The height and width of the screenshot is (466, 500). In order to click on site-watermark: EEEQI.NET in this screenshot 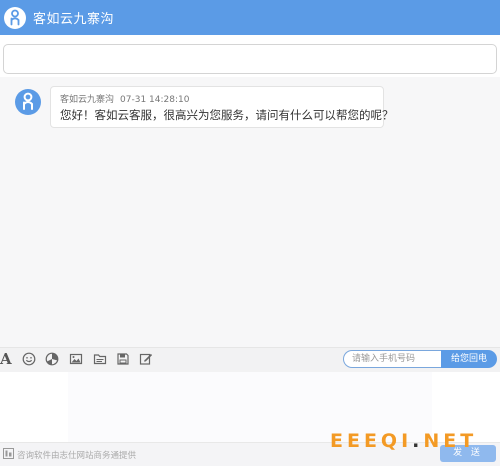, I will do `click(403, 441)`.